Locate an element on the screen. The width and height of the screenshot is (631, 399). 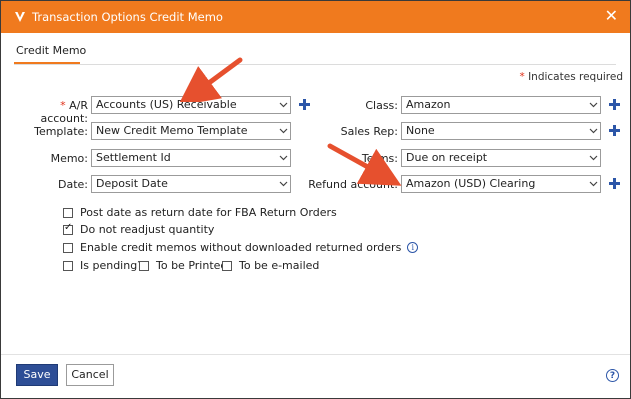
is-pending-label: Is pending? is located at coordinates (112, 265).